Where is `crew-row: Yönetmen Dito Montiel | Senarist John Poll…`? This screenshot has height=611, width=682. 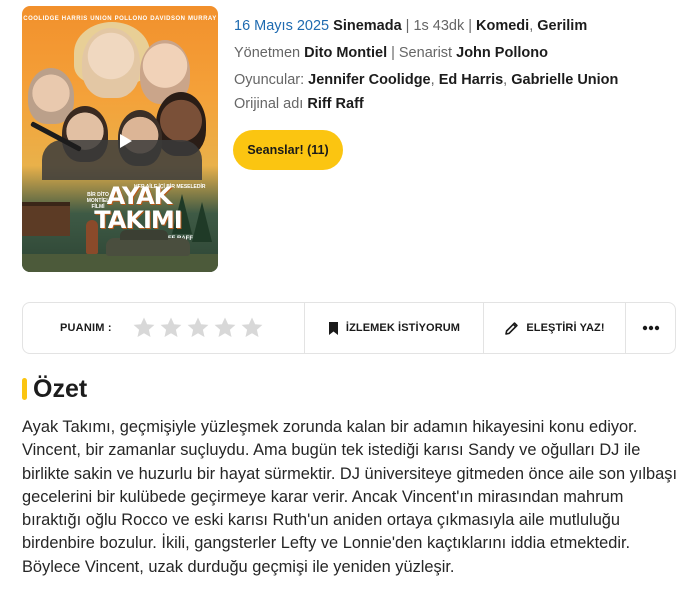 crew-row: Yönetmen Dito Montiel | Senarist John Poll… is located at coordinates (454, 52).